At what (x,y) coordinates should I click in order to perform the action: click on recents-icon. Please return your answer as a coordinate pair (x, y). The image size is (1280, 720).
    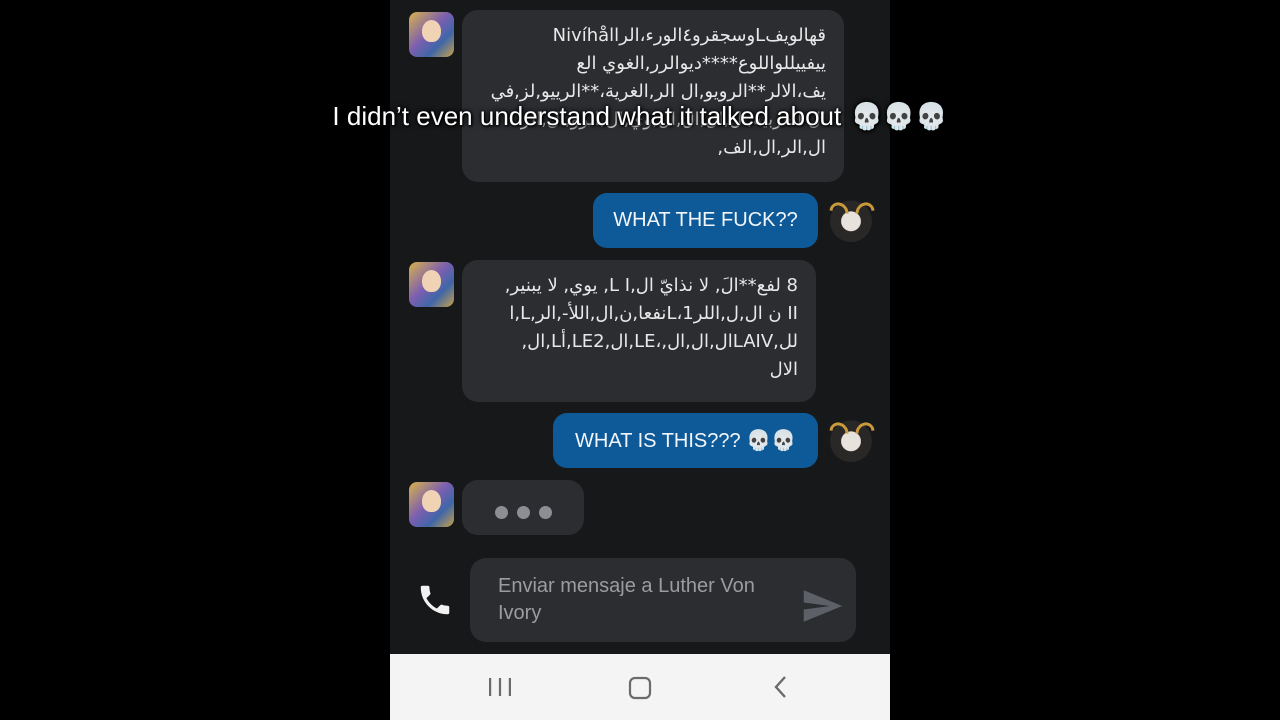
    Looking at the image, I should click on (500, 687).